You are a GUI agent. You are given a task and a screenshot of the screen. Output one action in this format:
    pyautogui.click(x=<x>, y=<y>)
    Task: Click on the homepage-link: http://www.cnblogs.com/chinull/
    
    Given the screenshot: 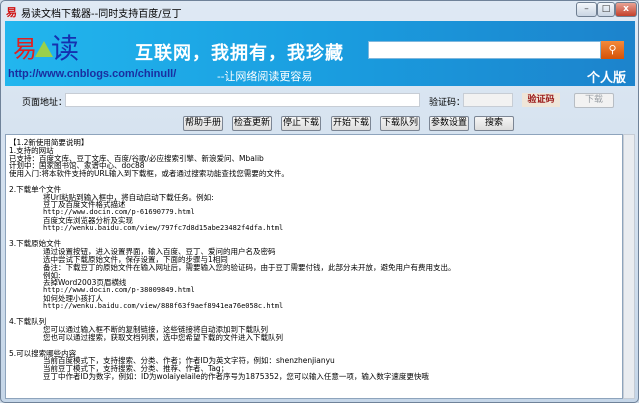 What is the action you would take?
    pyautogui.click(x=92, y=74)
    